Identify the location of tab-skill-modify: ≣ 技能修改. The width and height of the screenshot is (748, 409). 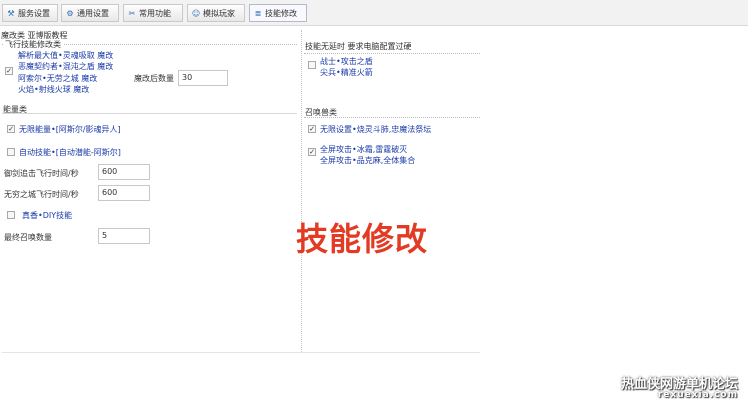
(278, 13).